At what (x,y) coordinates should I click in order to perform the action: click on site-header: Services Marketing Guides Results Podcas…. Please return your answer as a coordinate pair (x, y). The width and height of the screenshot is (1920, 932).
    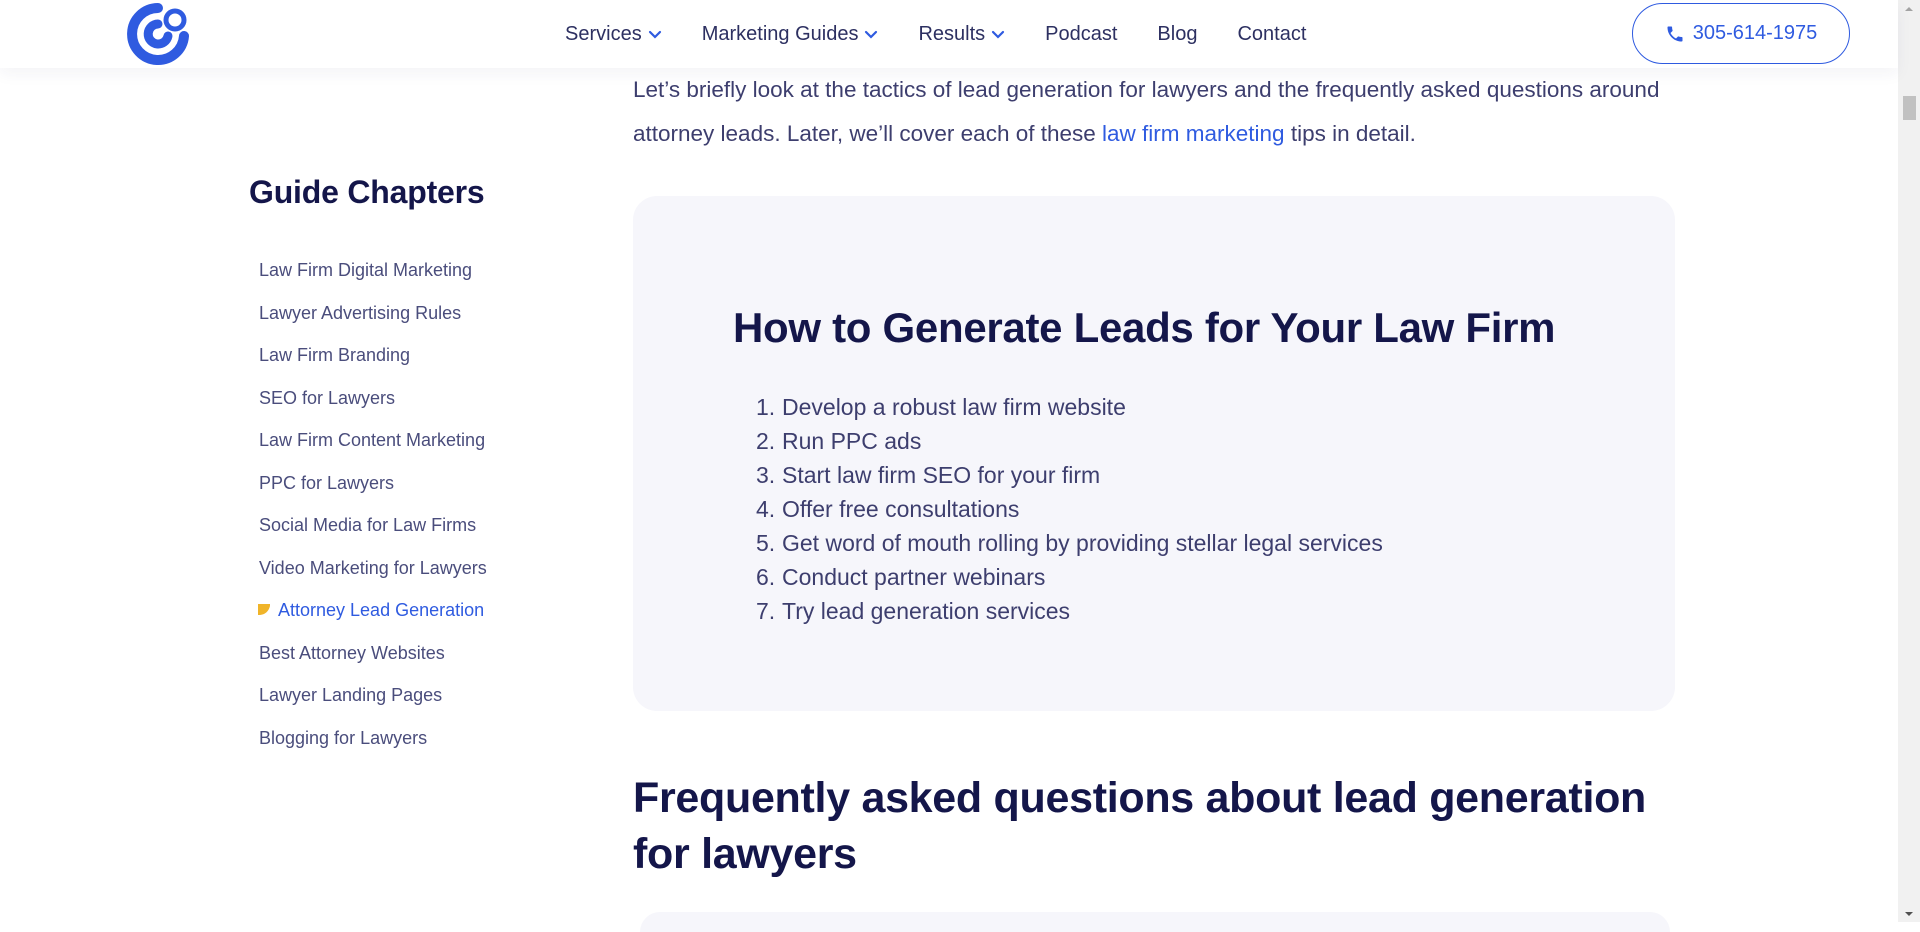
    Looking at the image, I should click on (949, 34).